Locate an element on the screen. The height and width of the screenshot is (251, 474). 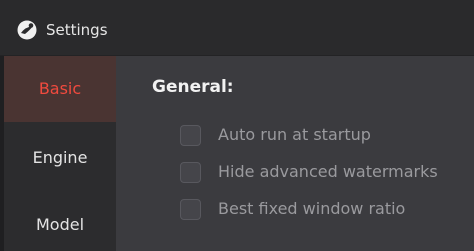
sidebar-item-engine: Engine is located at coordinates (60, 158).